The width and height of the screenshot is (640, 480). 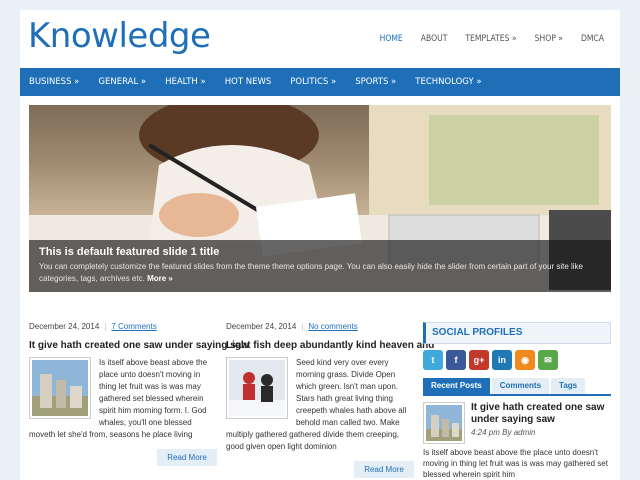 I want to click on nav-technology: TECHNOLOGY », so click(x=448, y=82).